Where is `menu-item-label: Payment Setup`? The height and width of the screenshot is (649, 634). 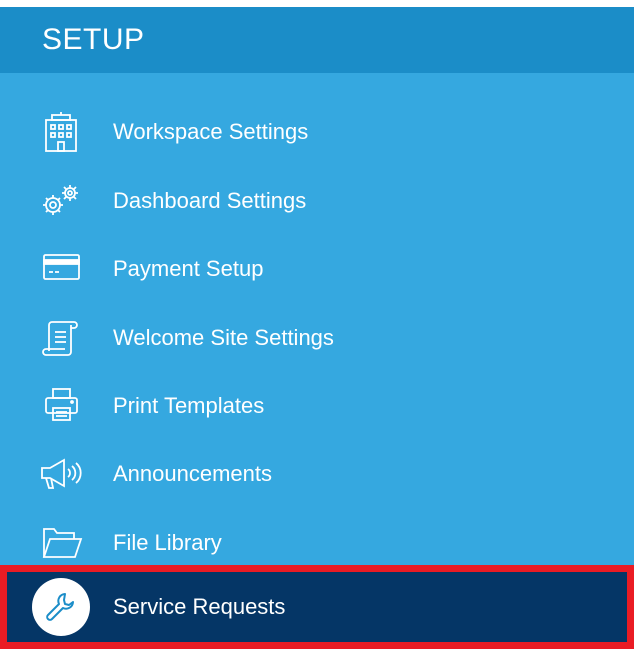
menu-item-label: Payment Setup is located at coordinates (188, 268).